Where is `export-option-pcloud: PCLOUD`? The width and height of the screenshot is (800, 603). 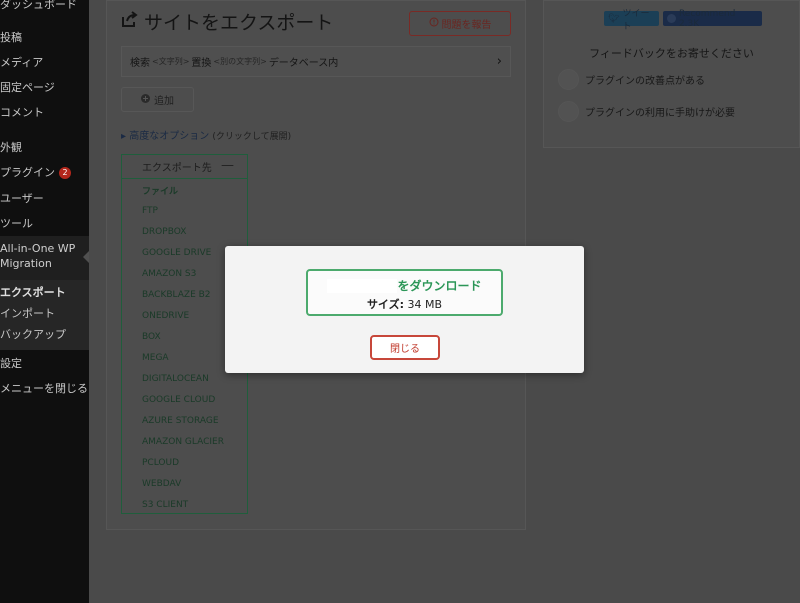 export-option-pcloud: PCLOUD is located at coordinates (160, 463).